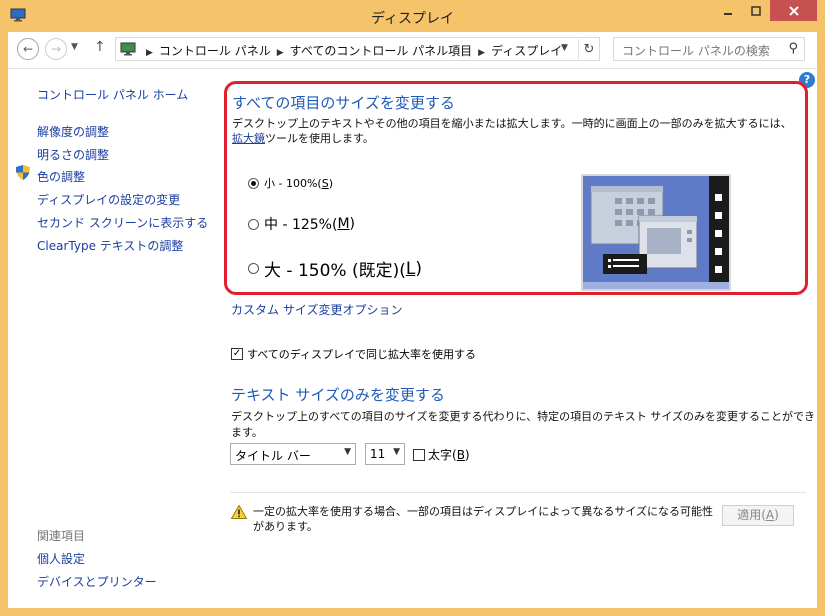  What do you see at coordinates (526, 51) in the screenshot?
I see `breadcrumb-display: ディスプレイ` at bounding box center [526, 51].